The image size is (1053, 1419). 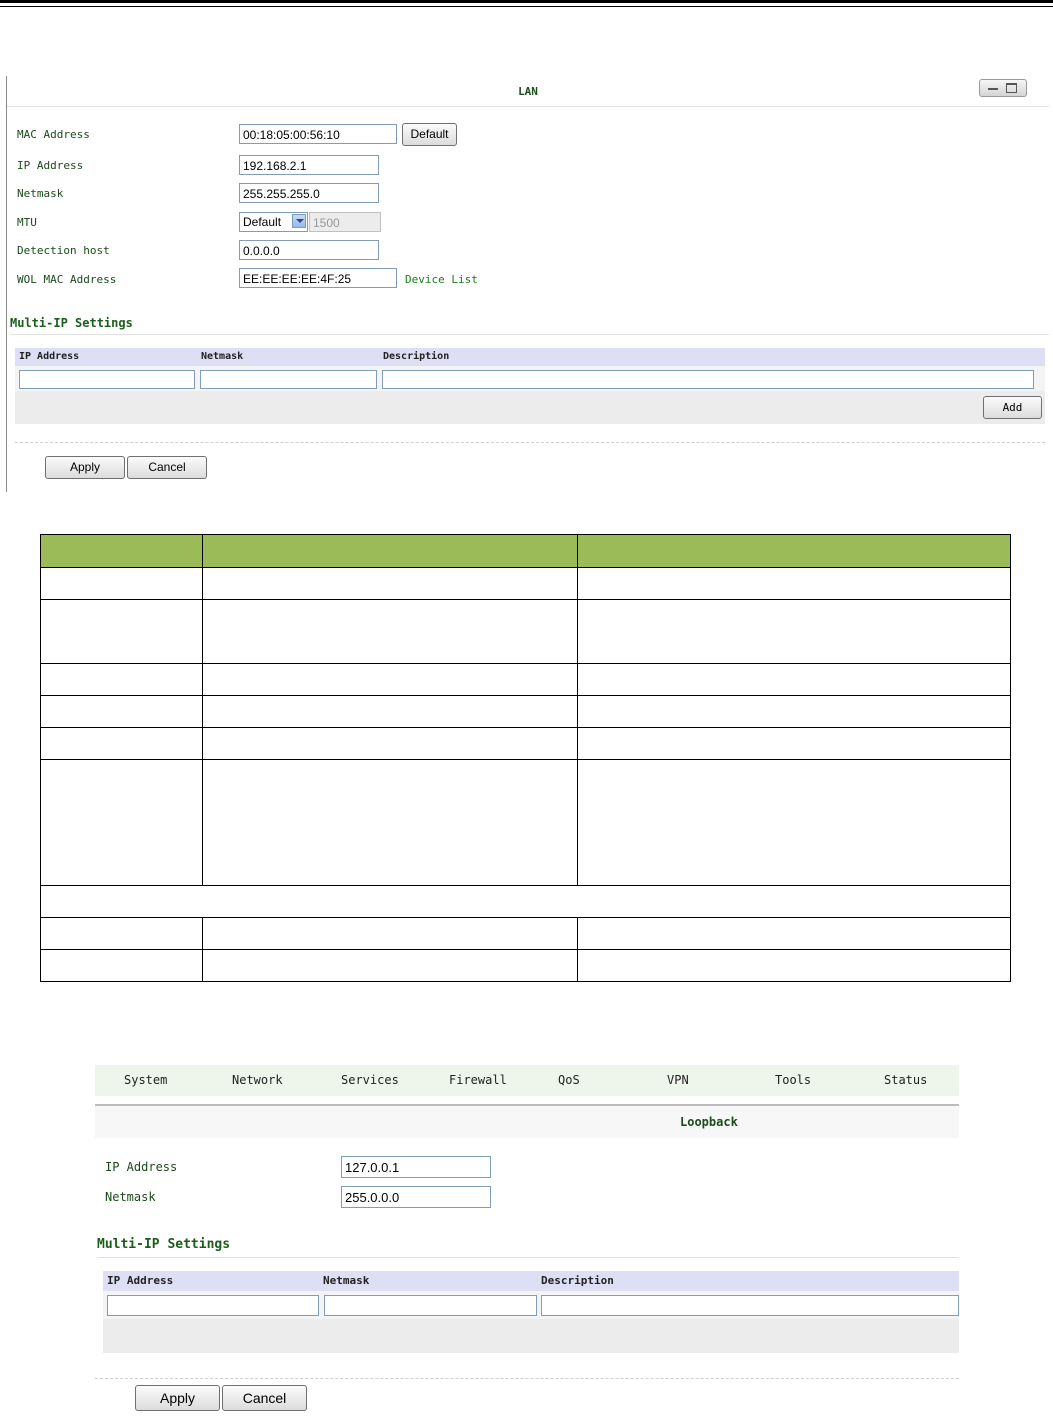 What do you see at coordinates (130, 1197) in the screenshot?
I see `loopback-netmask-label: Netmask` at bounding box center [130, 1197].